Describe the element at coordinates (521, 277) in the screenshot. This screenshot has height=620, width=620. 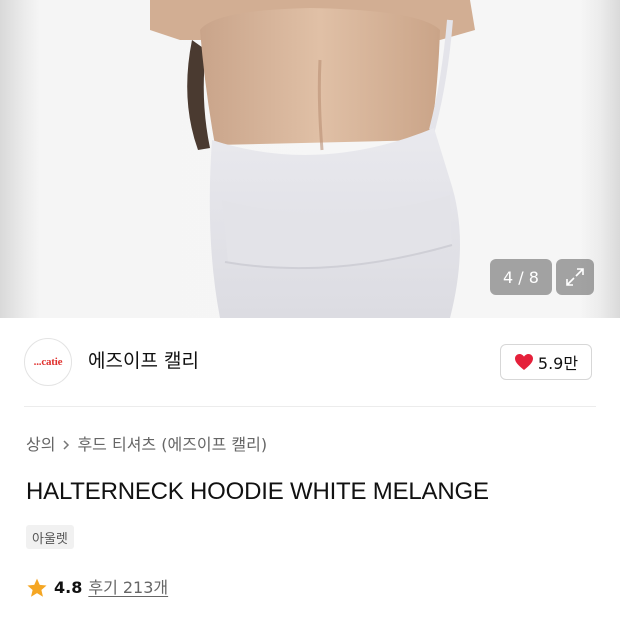
I see `image-counter: 4 / 8` at that location.